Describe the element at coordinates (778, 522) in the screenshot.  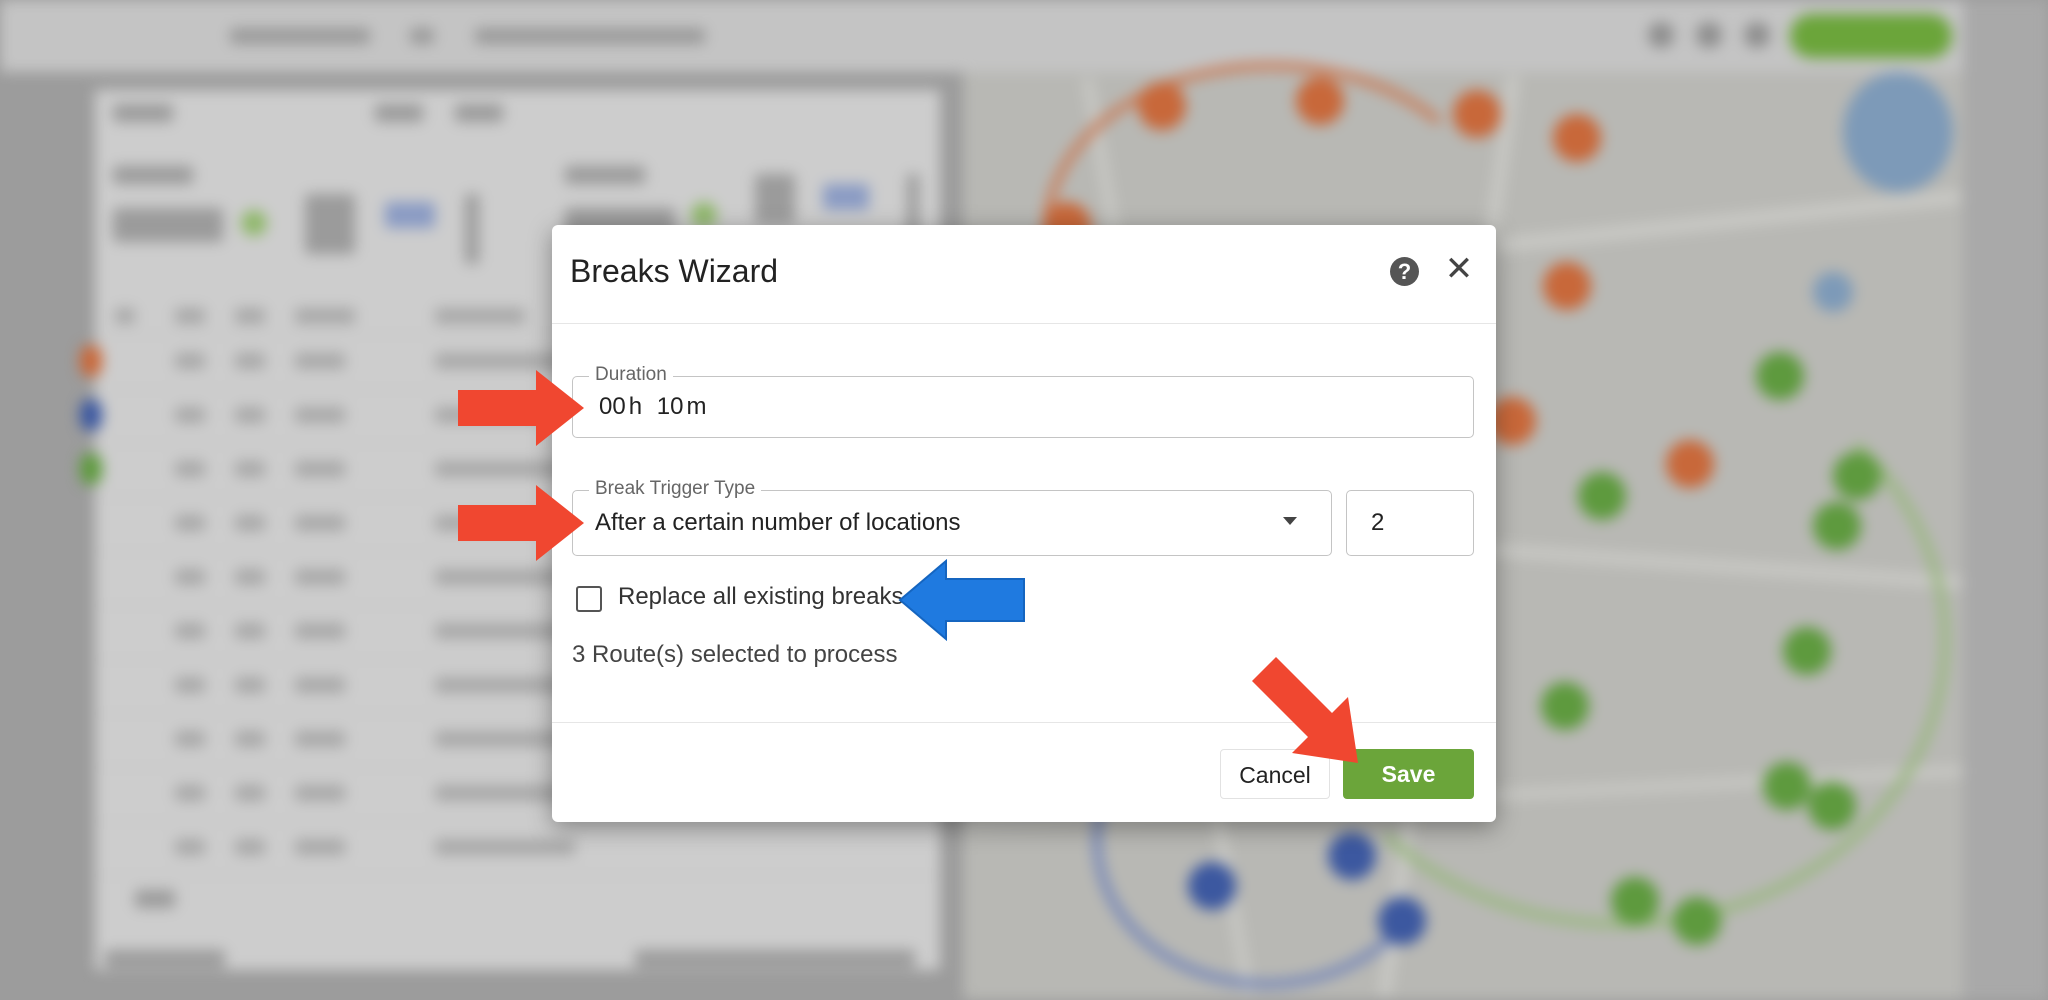
I see `break-trigger-type-value: After a certain number of locations` at that location.